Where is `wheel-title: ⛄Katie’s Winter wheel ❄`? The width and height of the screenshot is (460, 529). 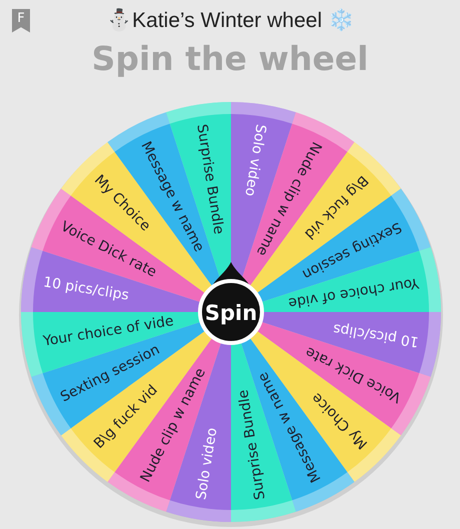
wheel-title: ⛄Katie’s Winter wheel ❄ is located at coordinates (230, 20).